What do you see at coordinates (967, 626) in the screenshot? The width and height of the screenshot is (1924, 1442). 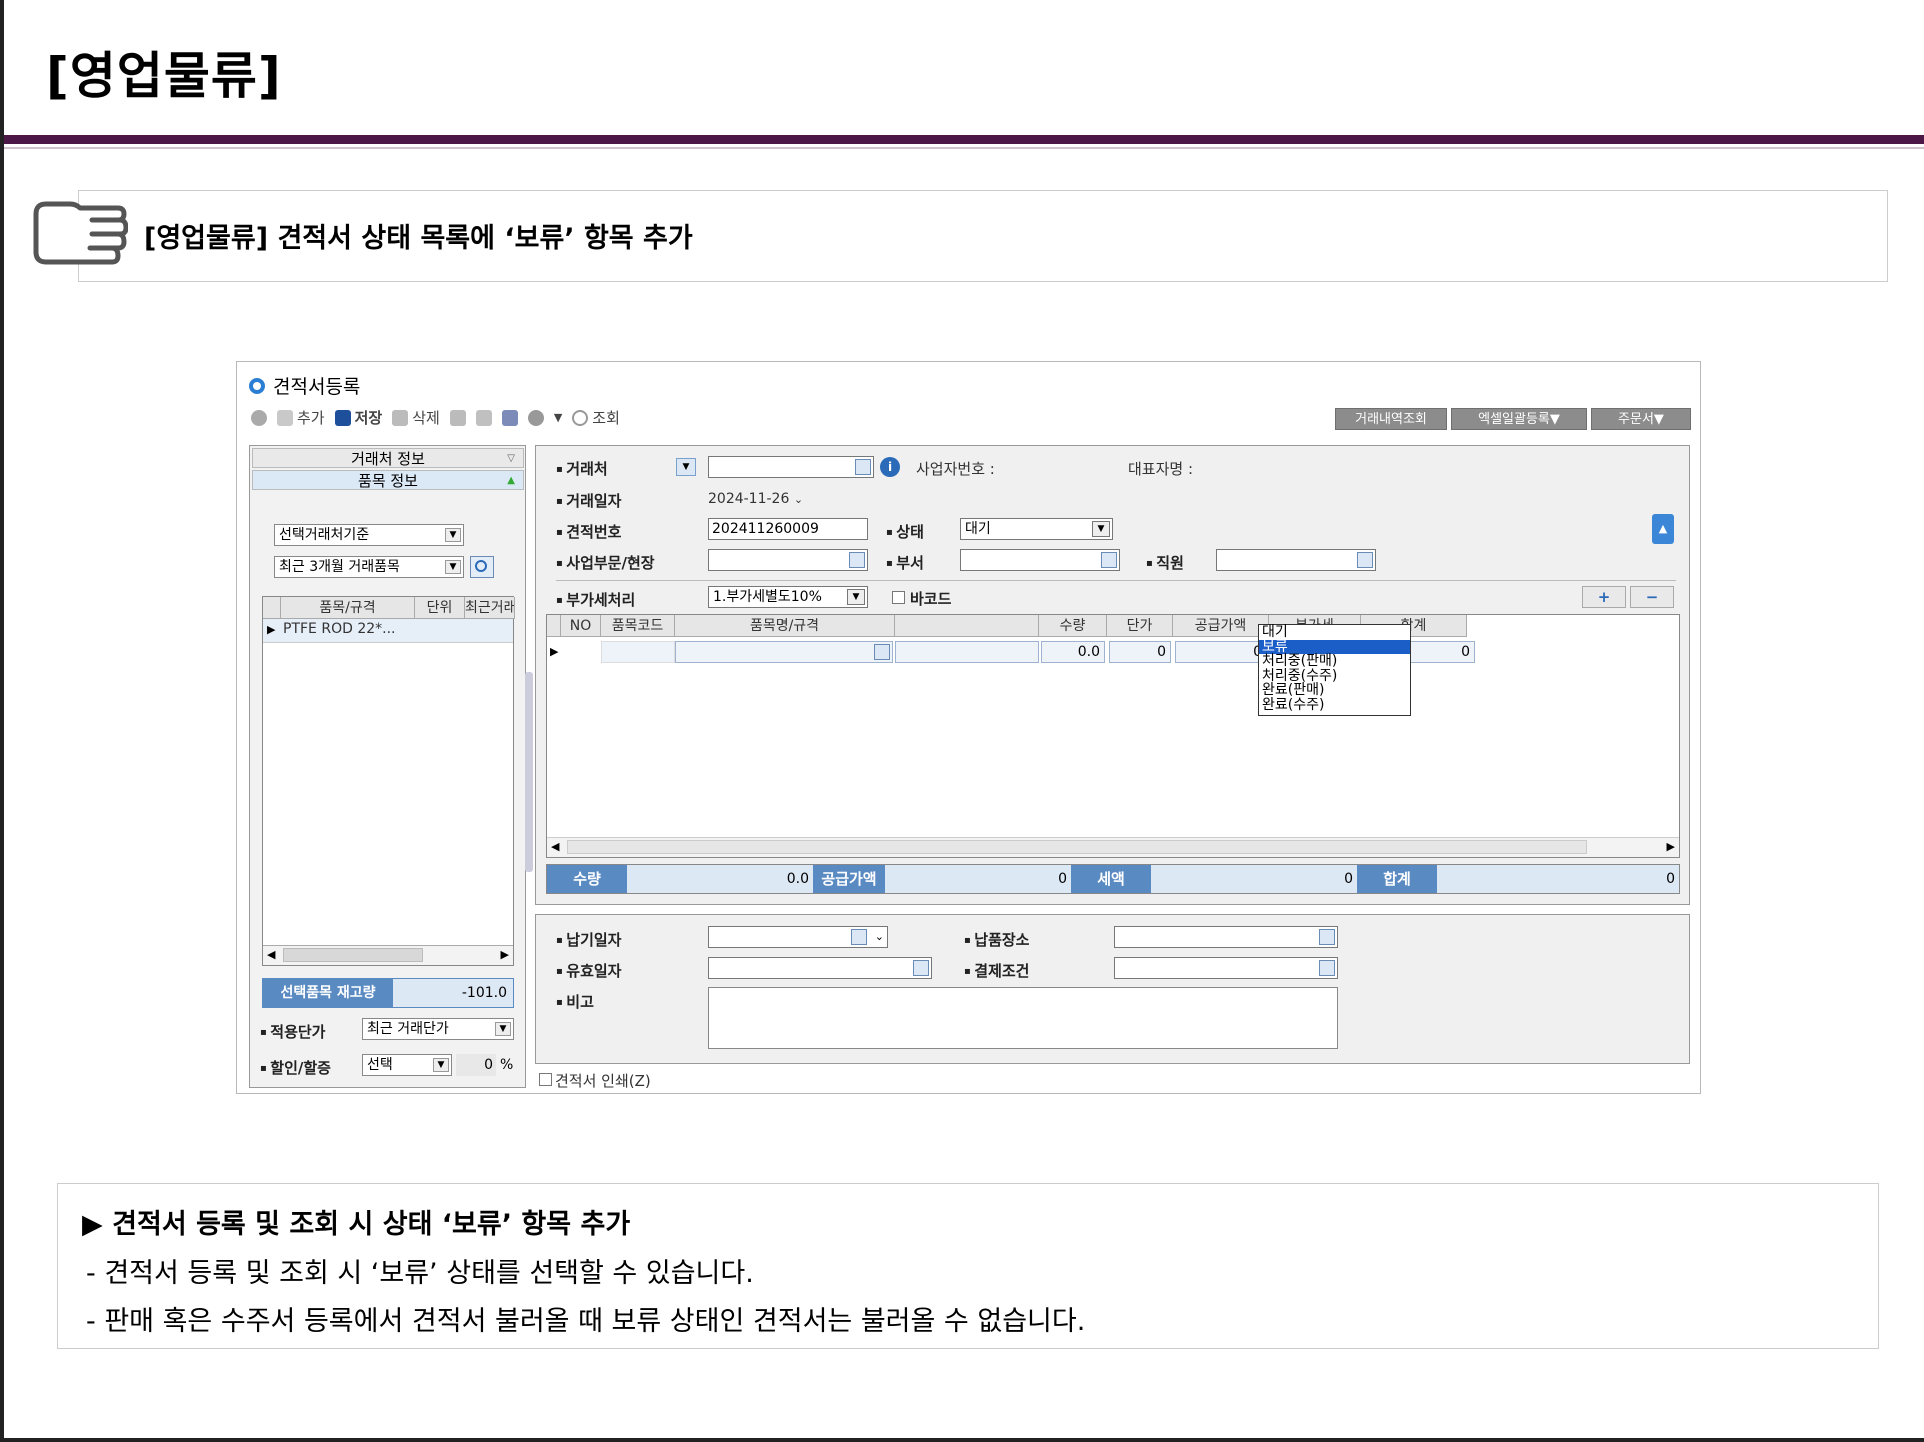 I see `grid-header-spec: 규격` at bounding box center [967, 626].